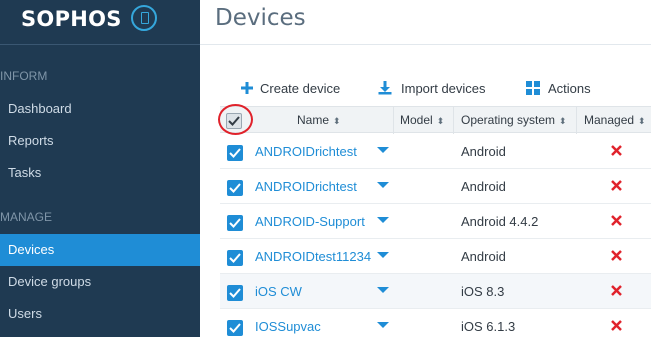 Image resolution: width=651 pixels, height=337 pixels. I want to click on column-header-model: Model ⬍, so click(422, 120).